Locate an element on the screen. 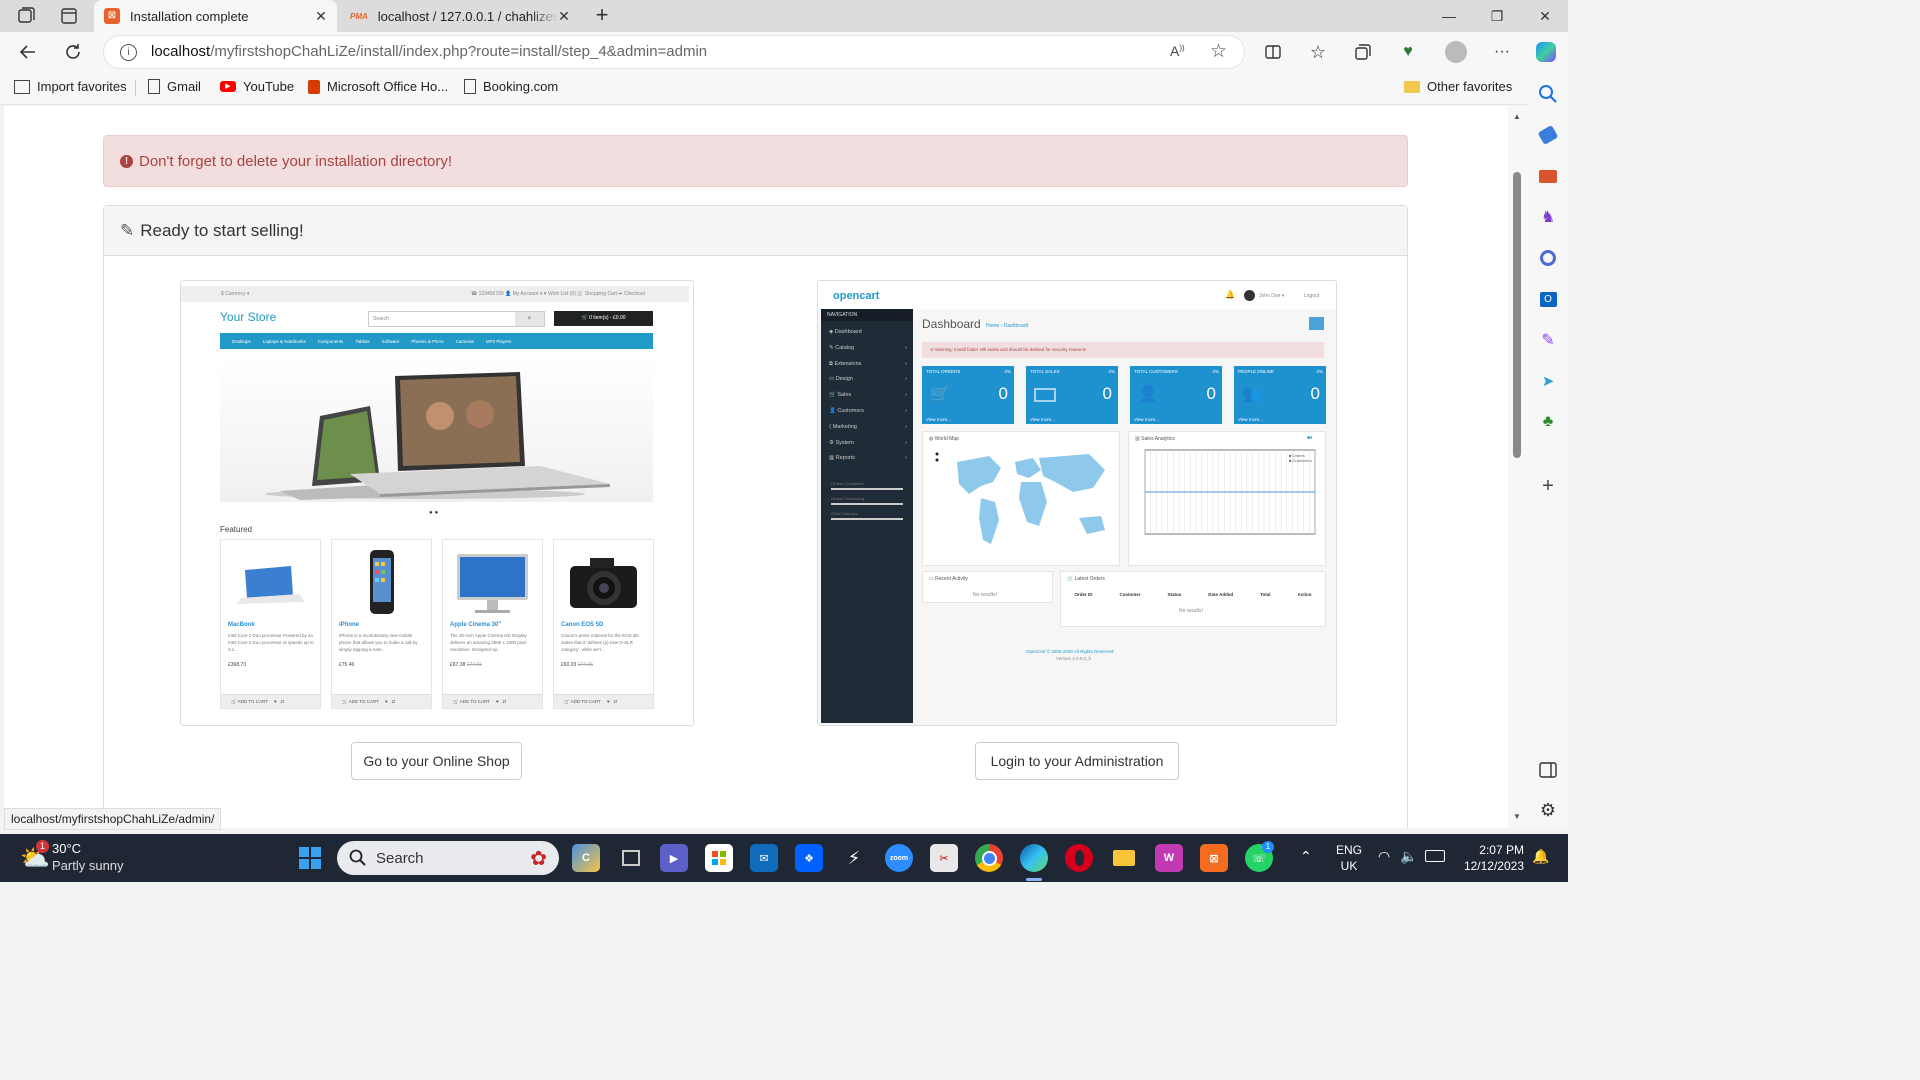 The width and height of the screenshot is (1920, 1080). microsoft-store-icon is located at coordinates (719, 858).